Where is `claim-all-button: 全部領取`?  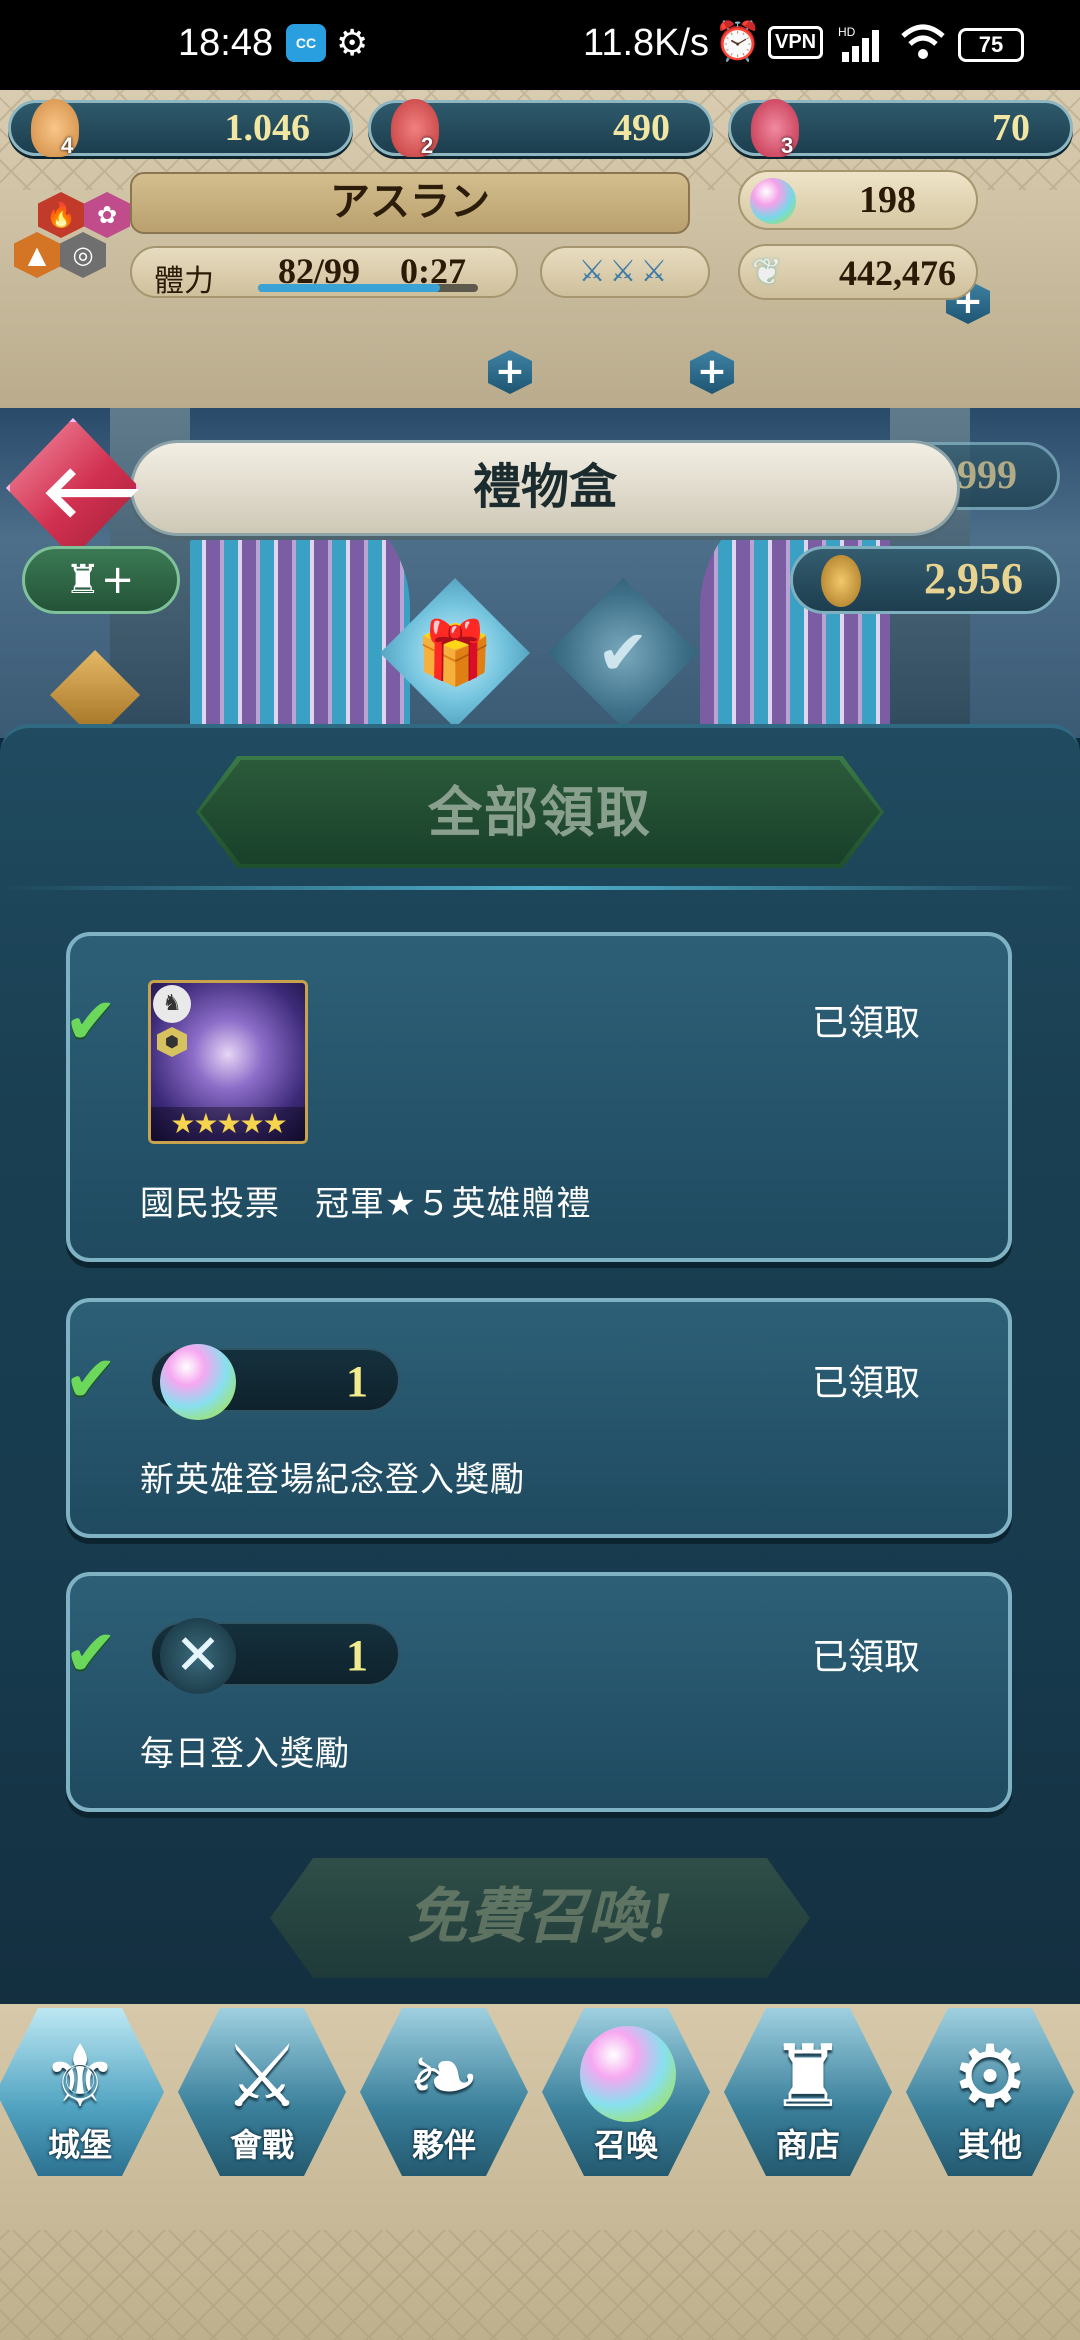
claim-all-button: 全部領取 is located at coordinates (540, 812).